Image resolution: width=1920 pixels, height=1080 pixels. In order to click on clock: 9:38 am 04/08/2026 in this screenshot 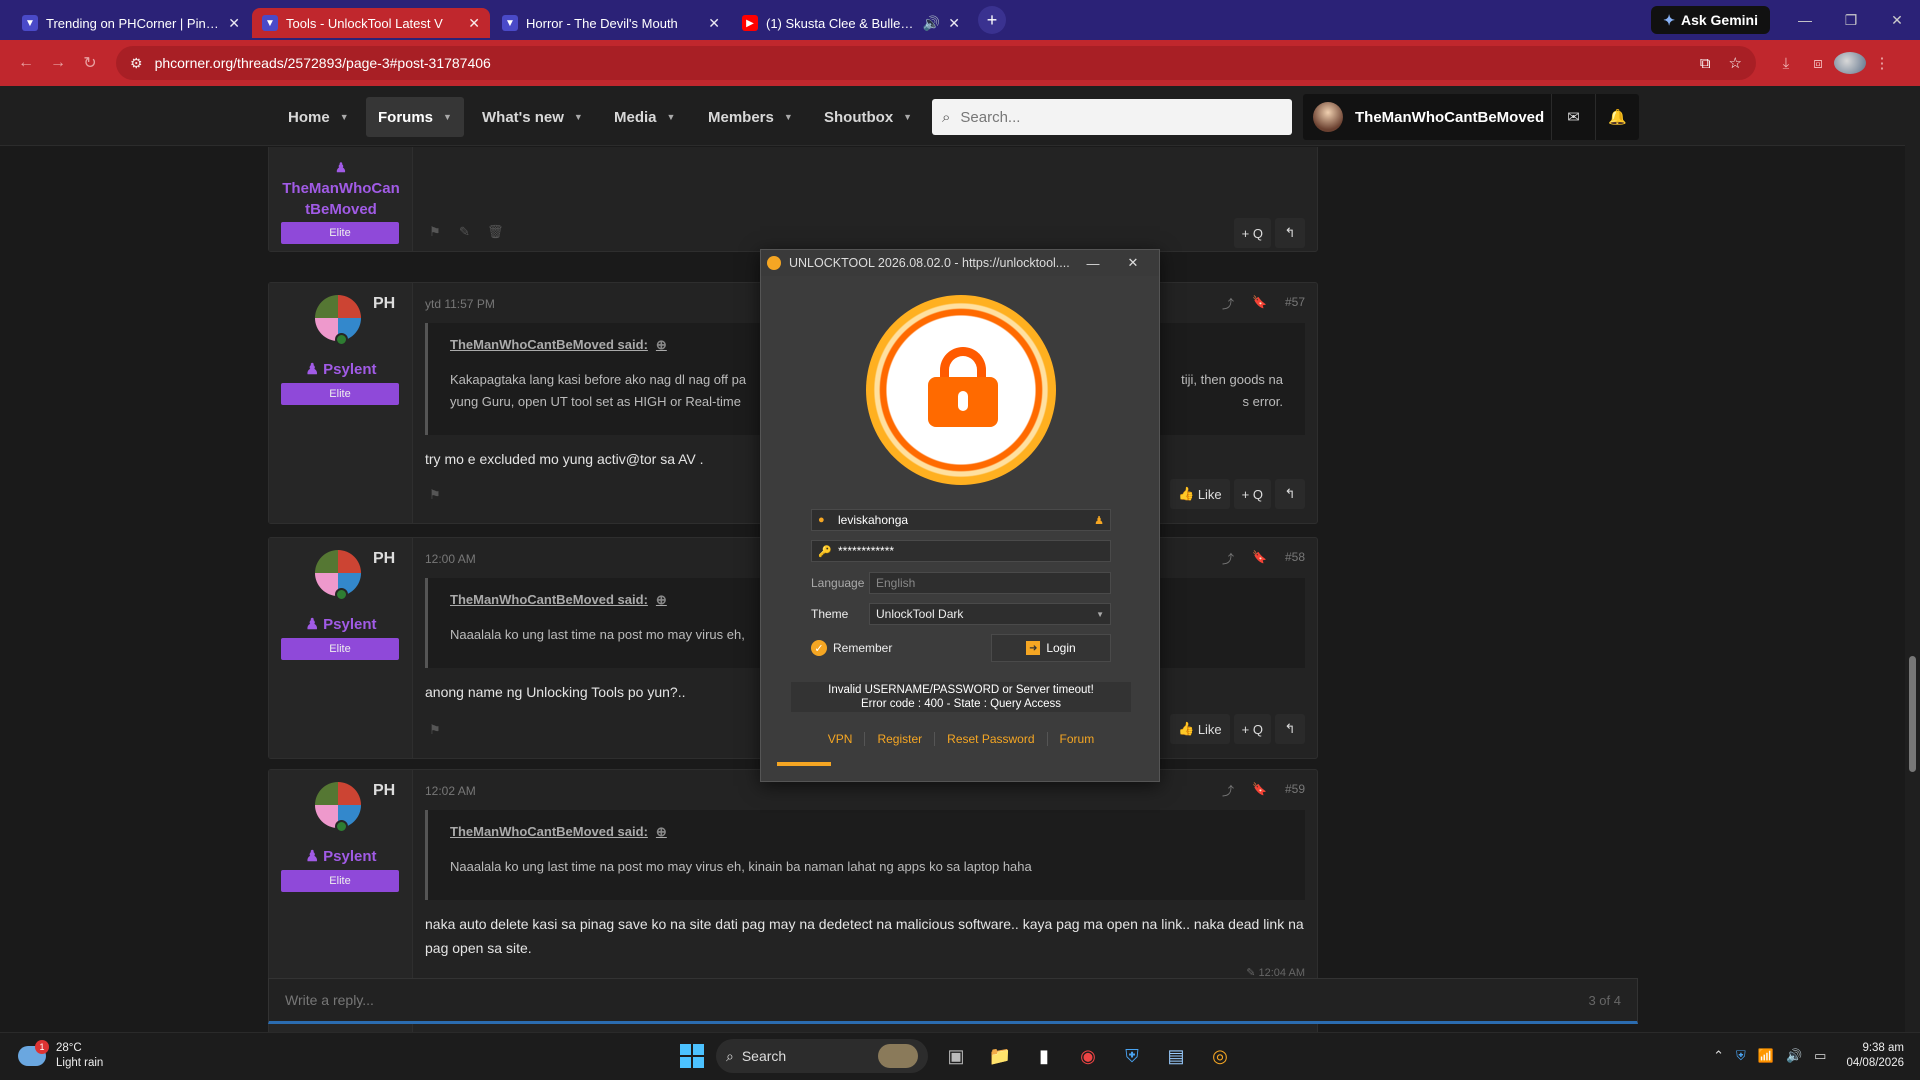, I will do `click(1875, 1056)`.